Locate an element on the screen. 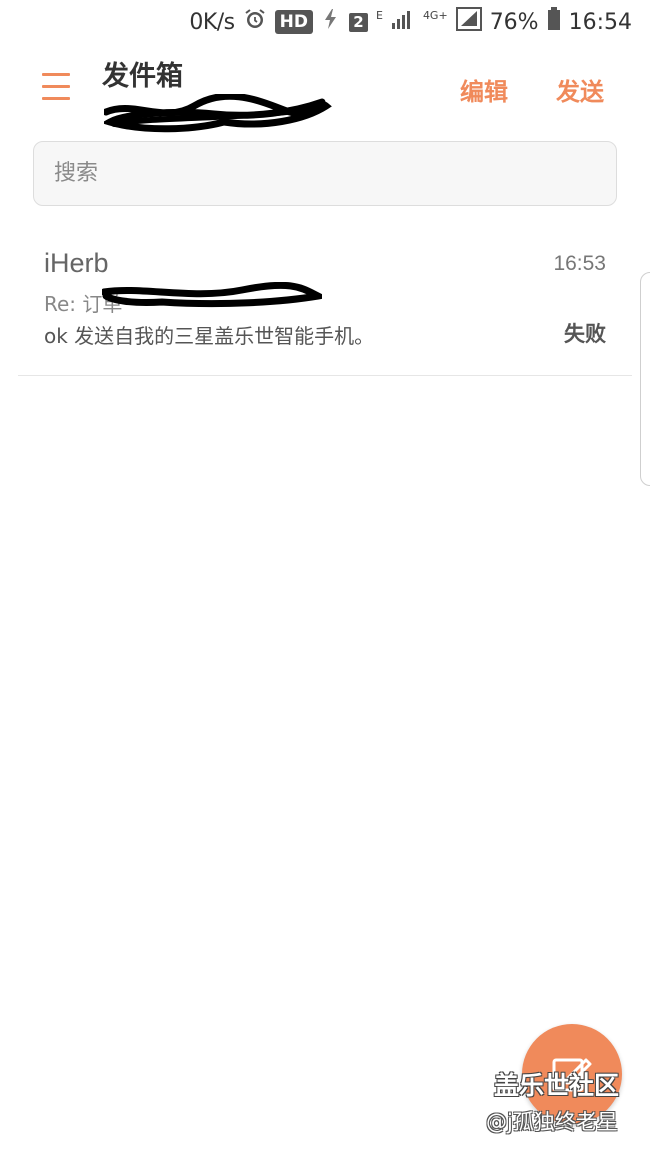 The width and height of the screenshot is (650, 1156). app-header: 发件箱 编辑 发送 is located at coordinates (325, 90).